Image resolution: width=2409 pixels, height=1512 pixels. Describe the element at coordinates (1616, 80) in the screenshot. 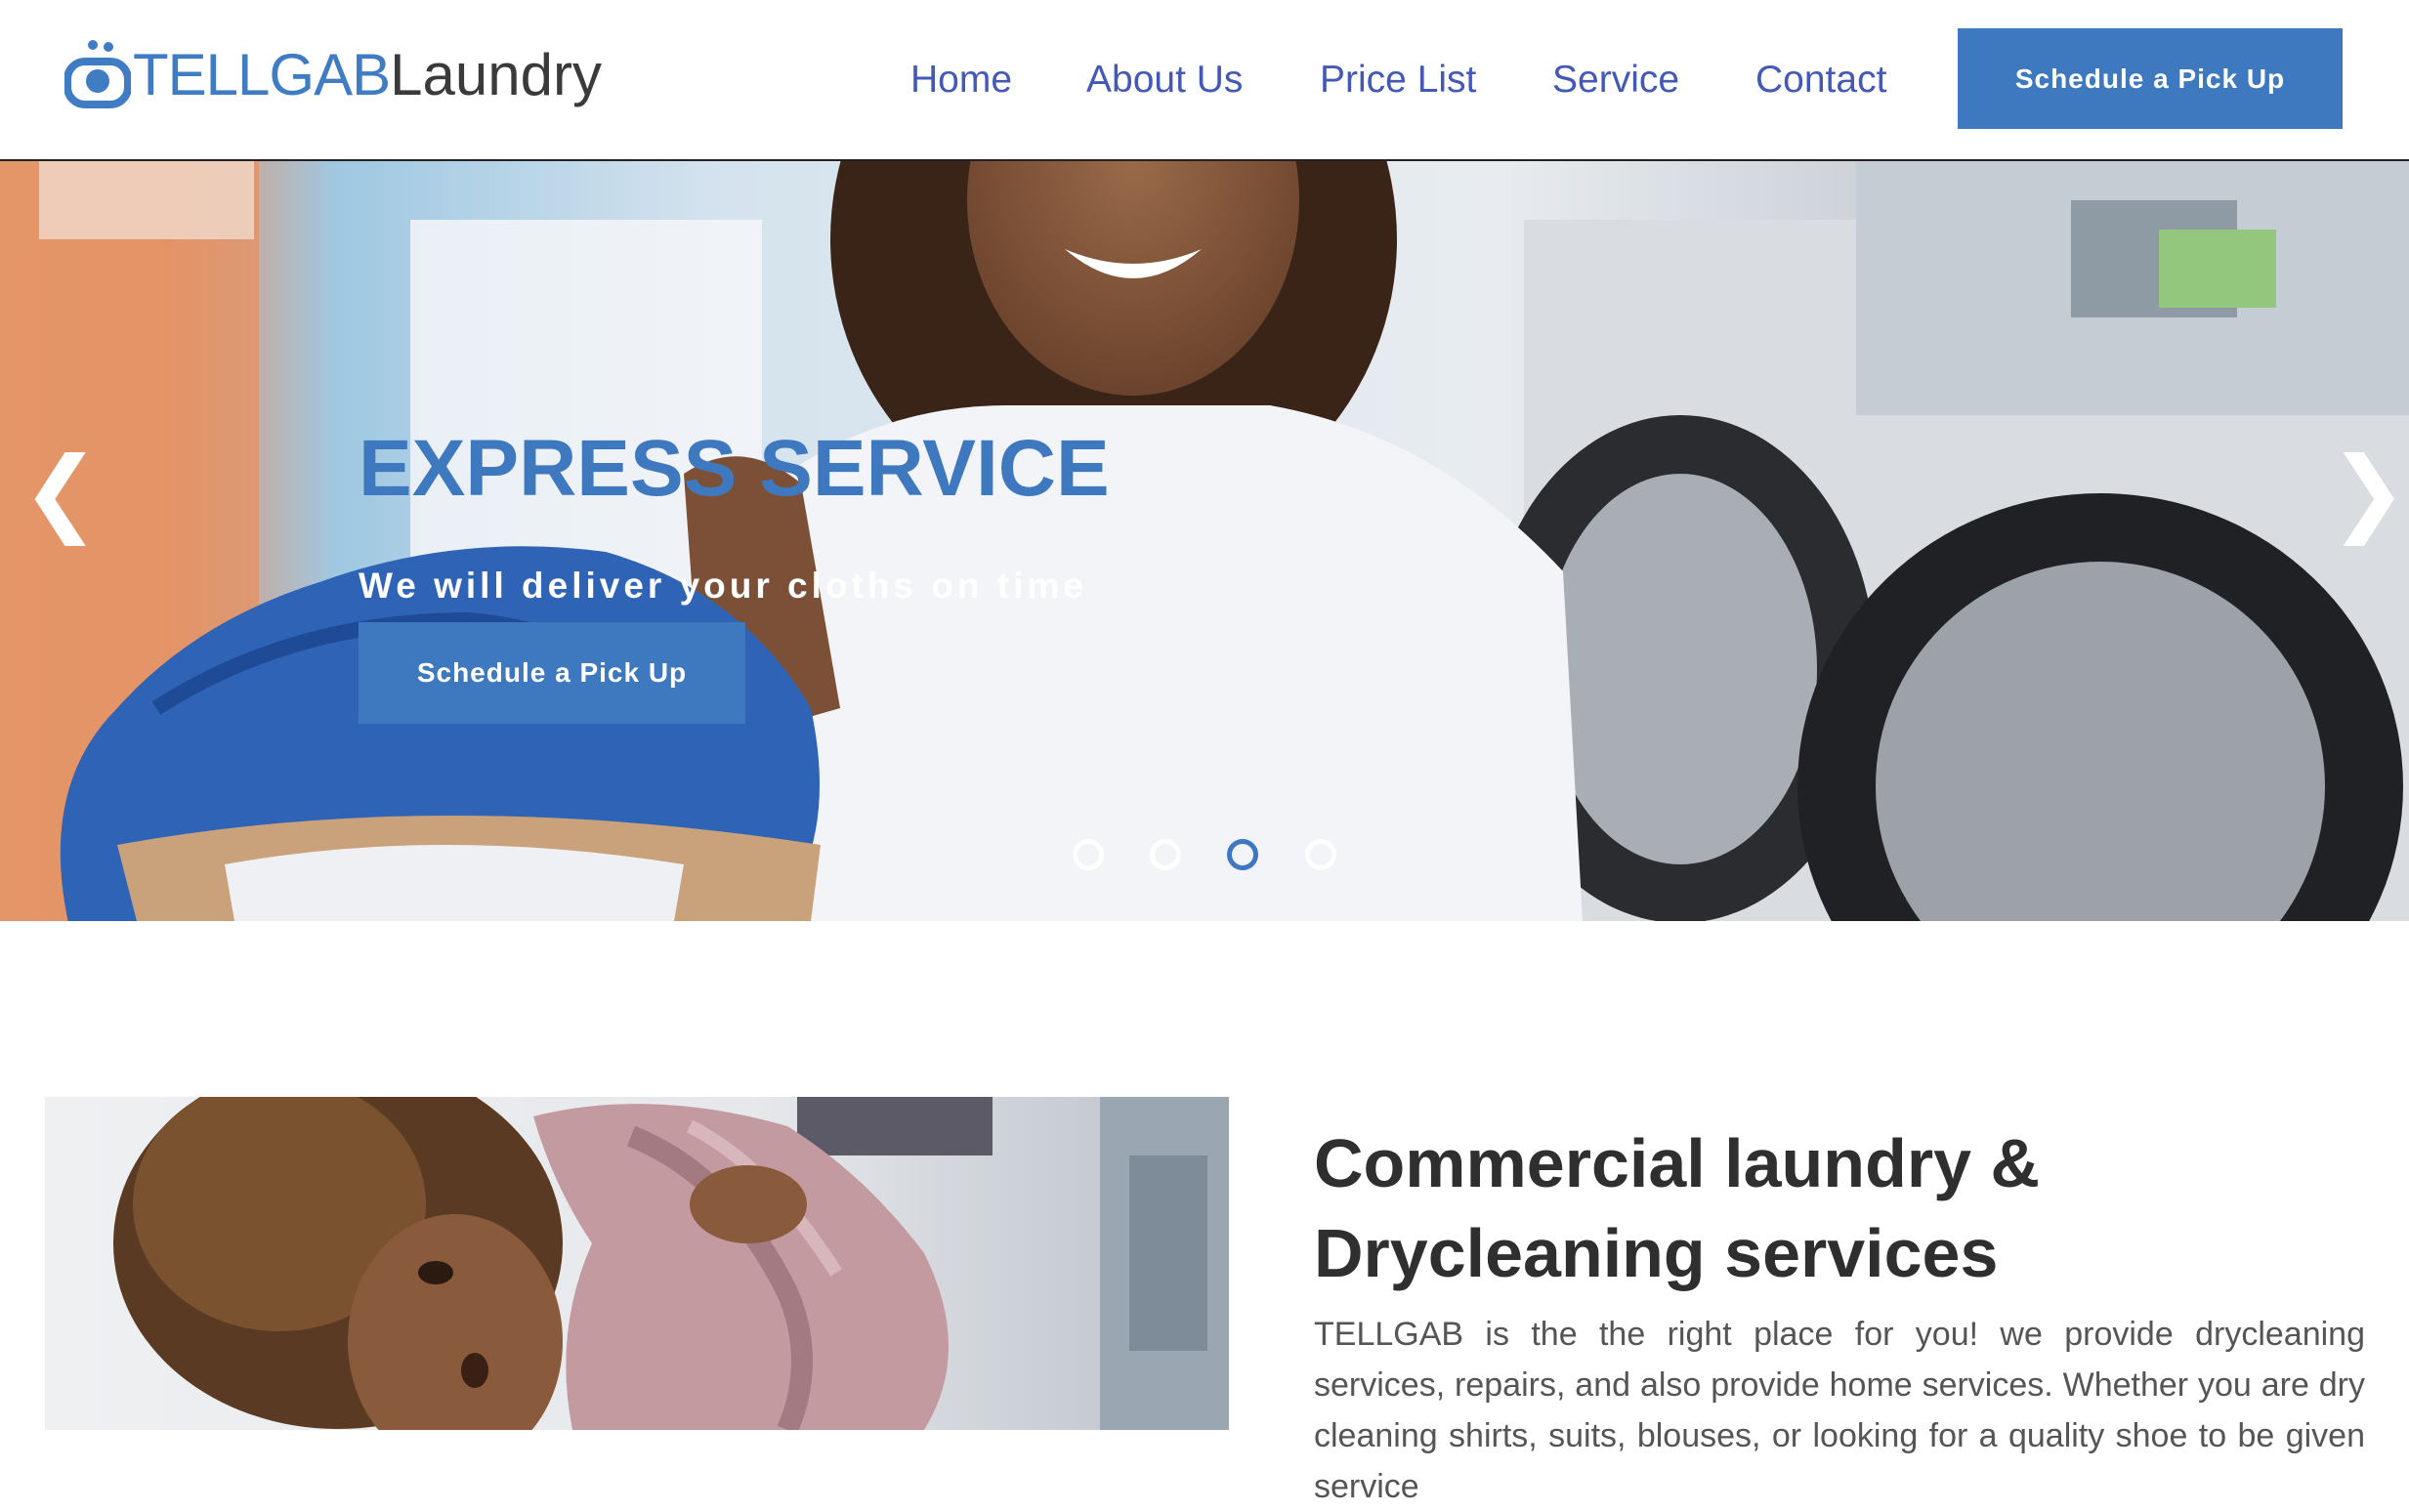

I see `nav-service: Service` at that location.